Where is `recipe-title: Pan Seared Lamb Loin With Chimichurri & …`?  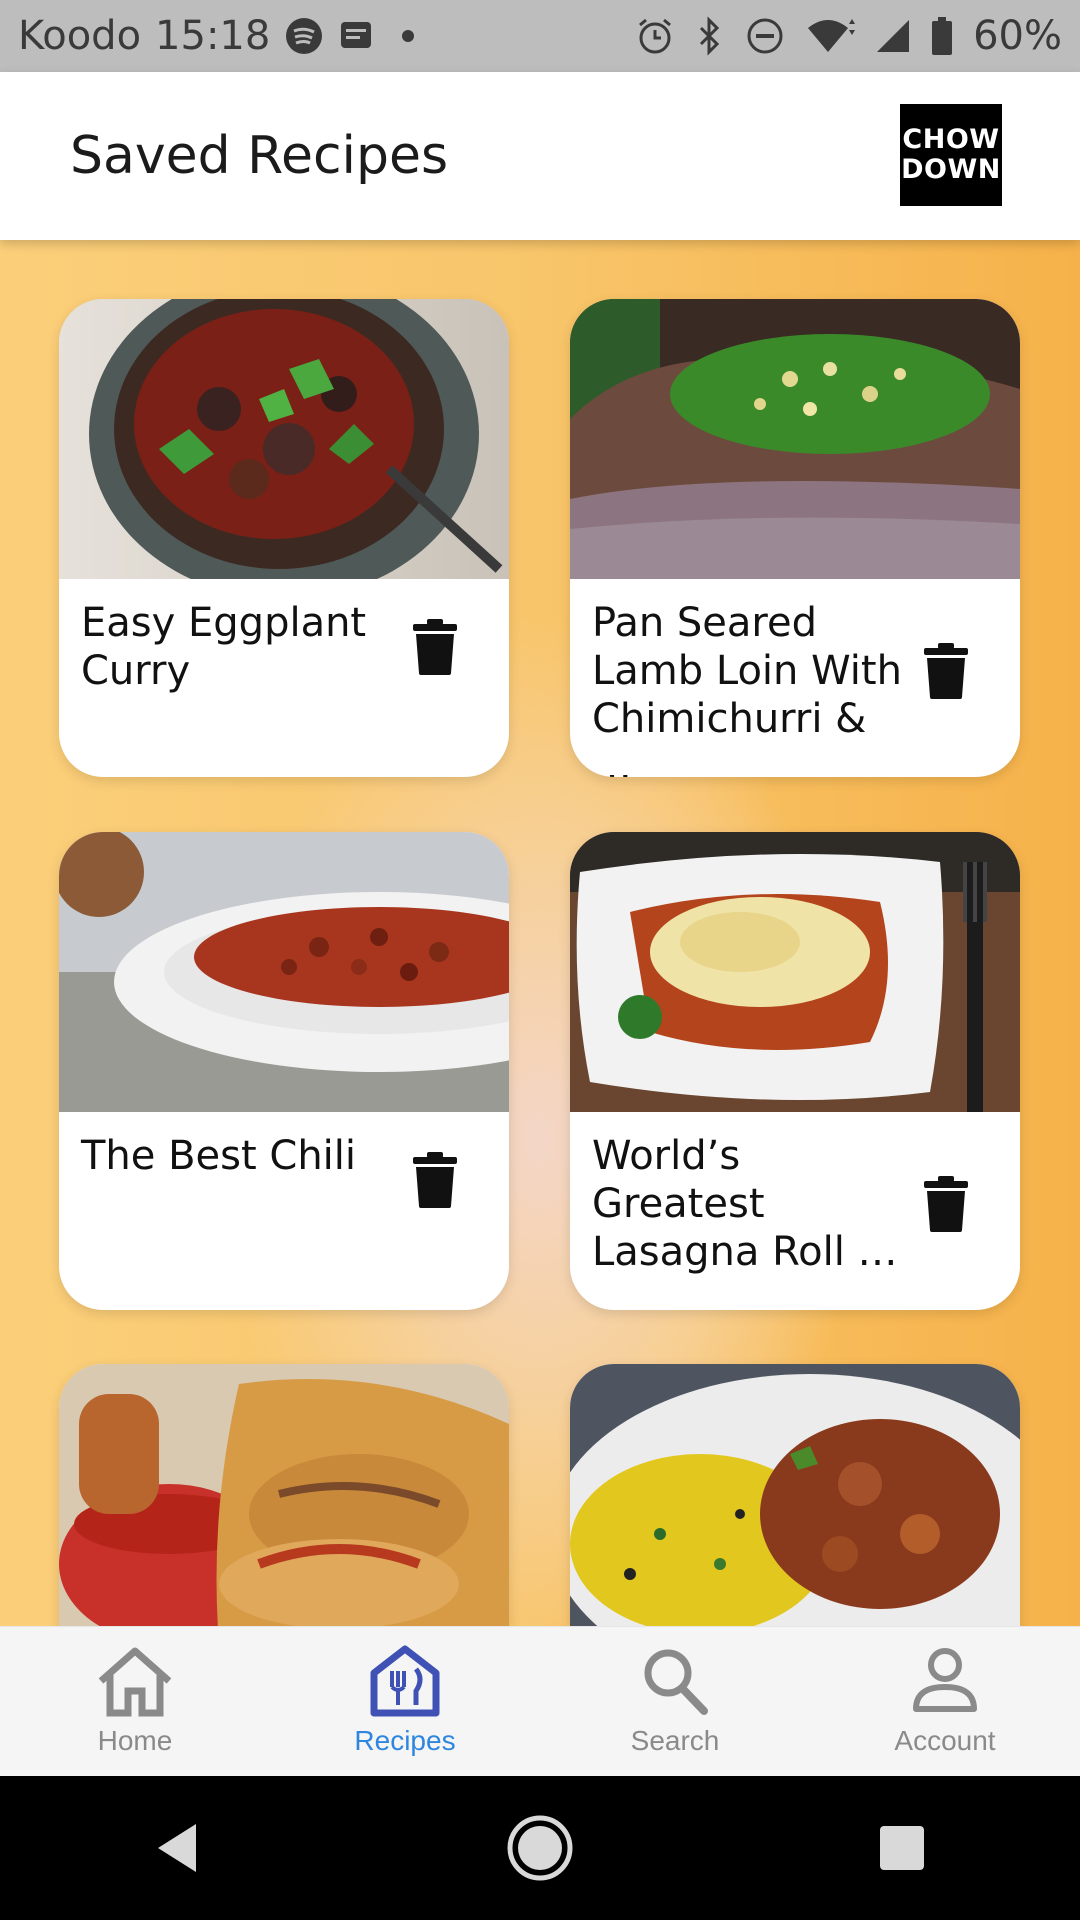 recipe-title: Pan Seared Lamb Loin With Chimichurri & … is located at coordinates (747, 688).